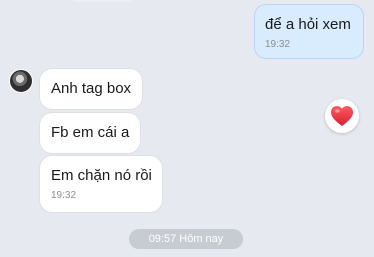  I want to click on sender-avatar, so click(21, 81).